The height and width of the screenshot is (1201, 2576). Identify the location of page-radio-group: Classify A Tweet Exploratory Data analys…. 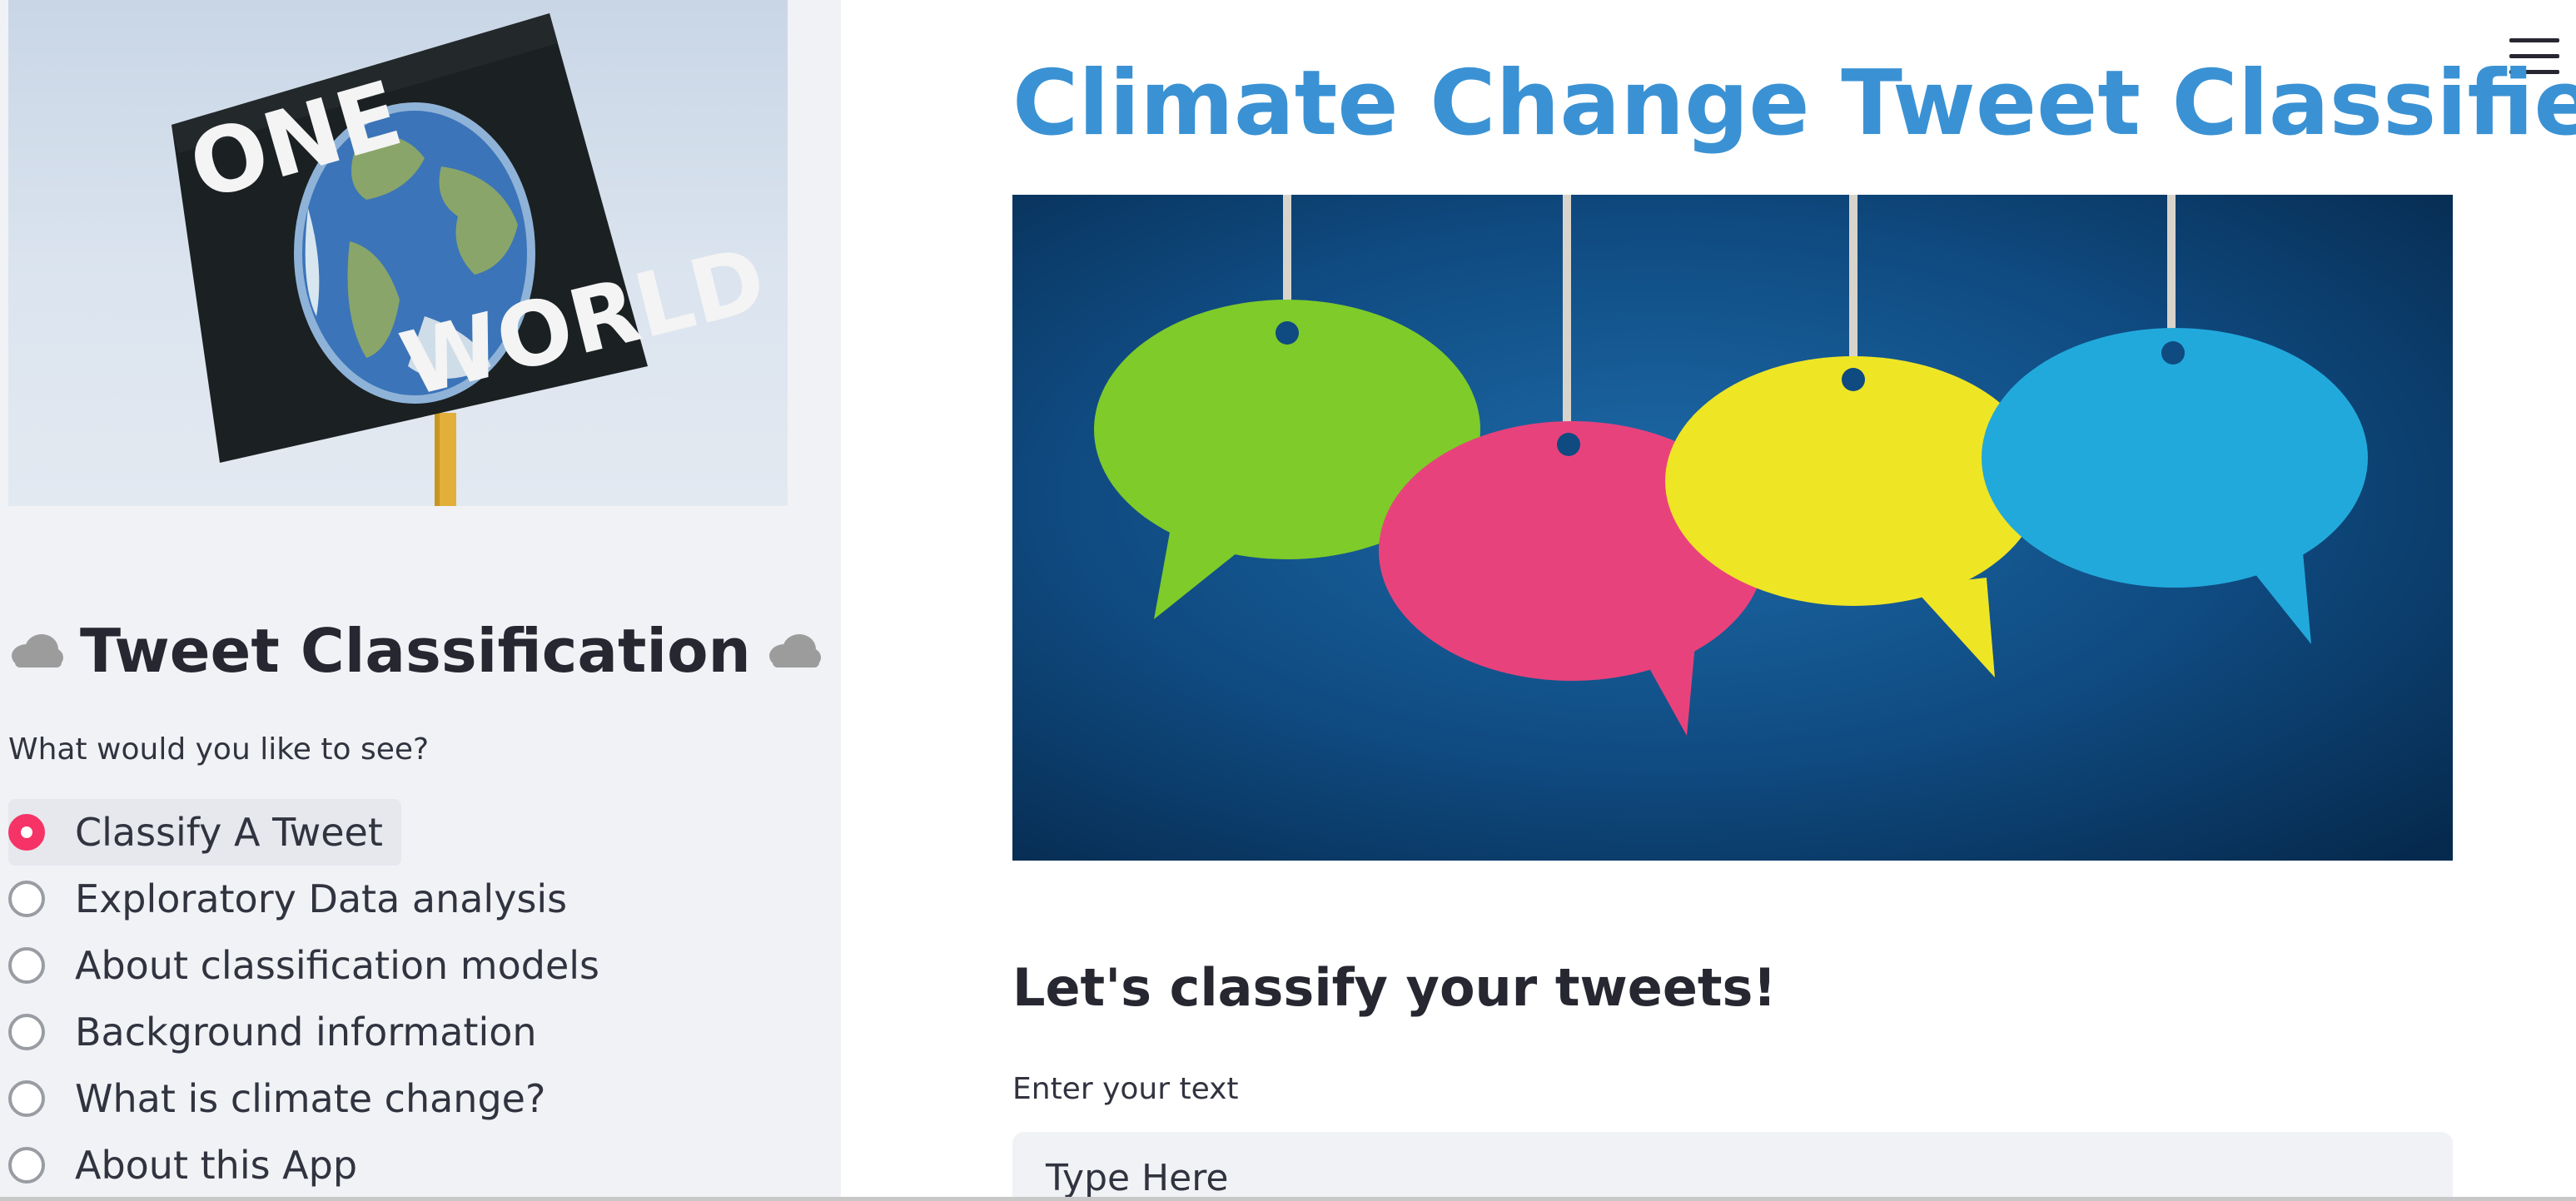
(313, 999).